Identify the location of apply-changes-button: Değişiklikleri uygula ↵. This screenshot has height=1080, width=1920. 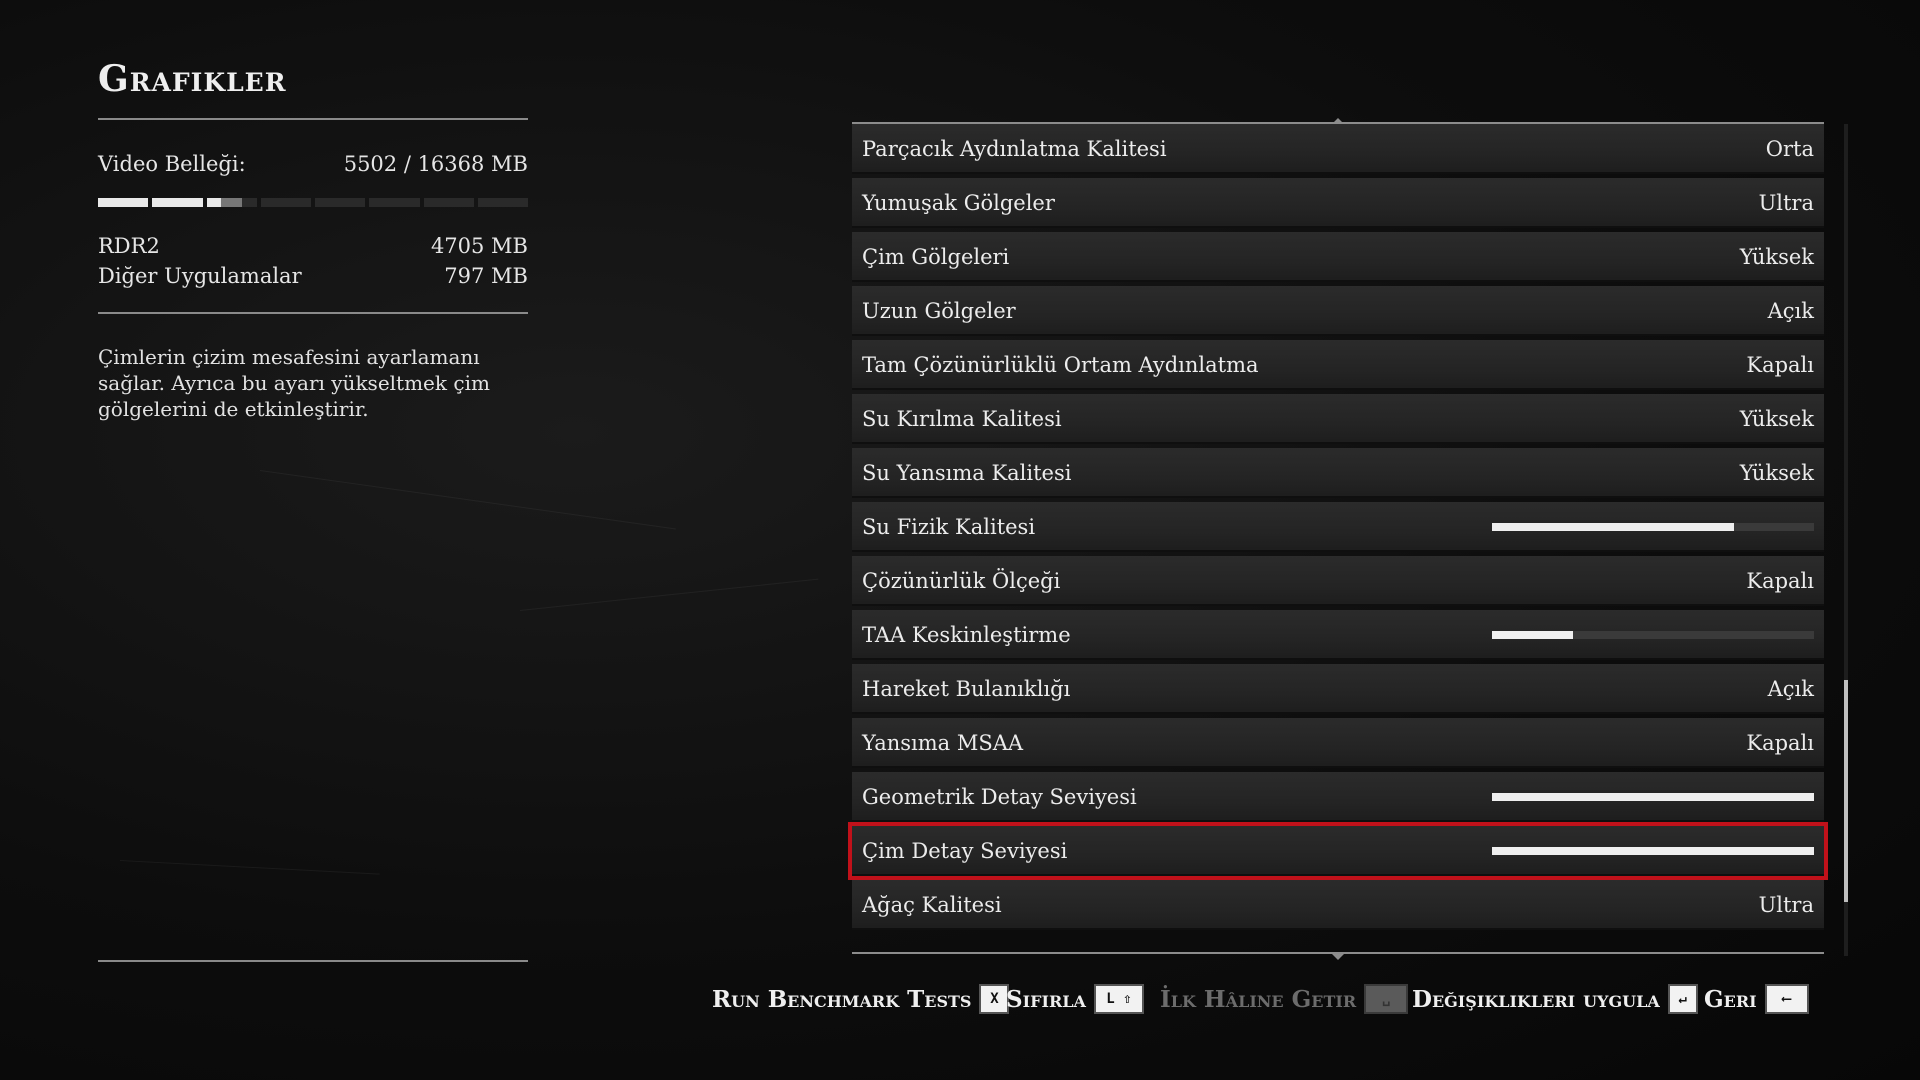
(1555, 999).